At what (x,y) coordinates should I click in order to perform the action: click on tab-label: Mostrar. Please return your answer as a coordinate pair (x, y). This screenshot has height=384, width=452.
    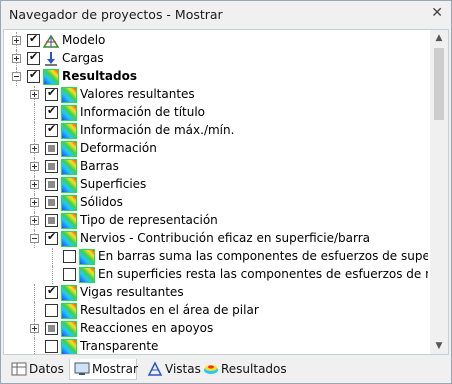
    Looking at the image, I should click on (115, 369).